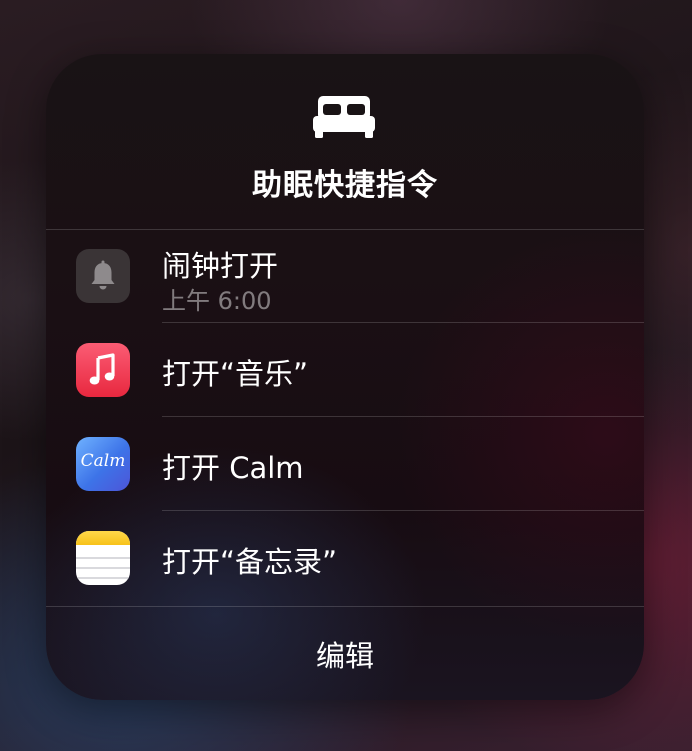 The image size is (692, 751). What do you see at coordinates (233, 468) in the screenshot?
I see `shortcut-label-calm: 打开 Calm` at bounding box center [233, 468].